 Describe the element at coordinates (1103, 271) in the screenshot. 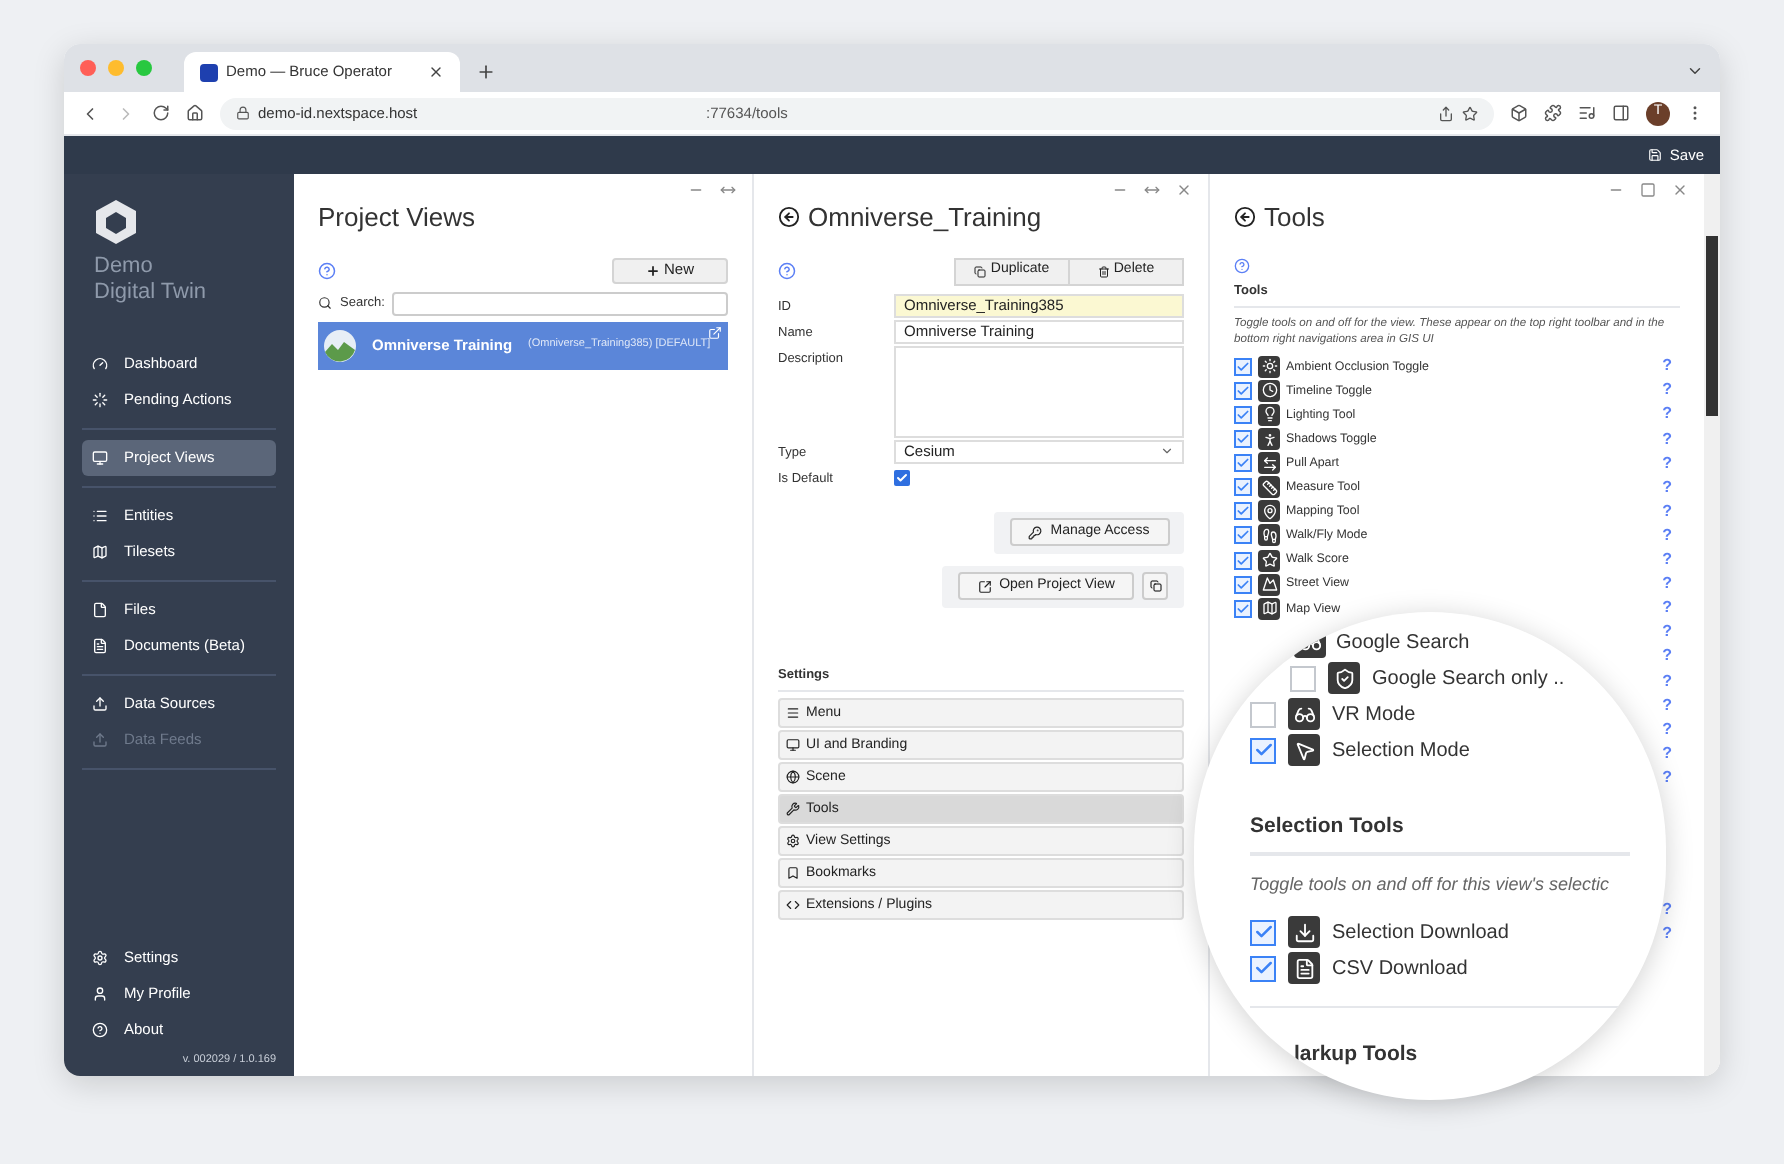

I see `trash-icon` at that location.